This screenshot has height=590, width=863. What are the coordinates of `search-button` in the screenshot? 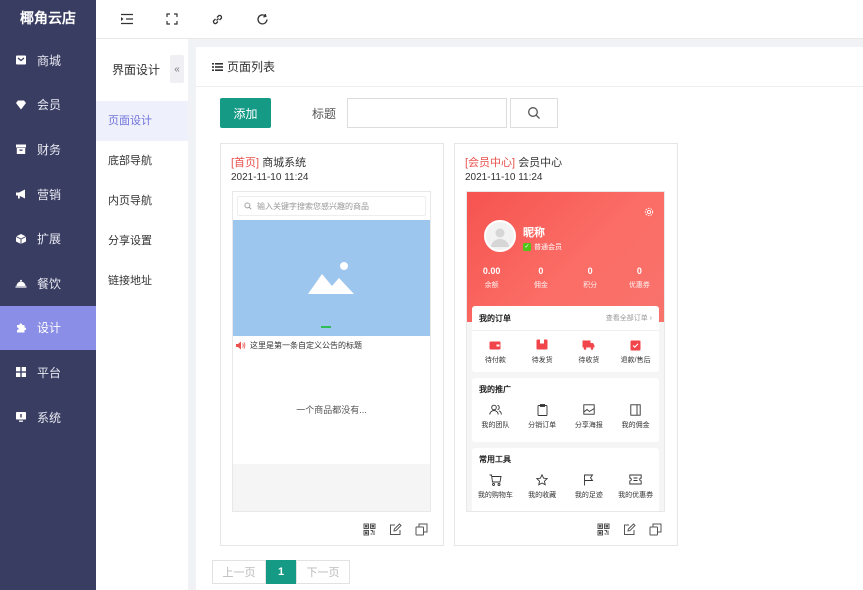 It's located at (534, 113).